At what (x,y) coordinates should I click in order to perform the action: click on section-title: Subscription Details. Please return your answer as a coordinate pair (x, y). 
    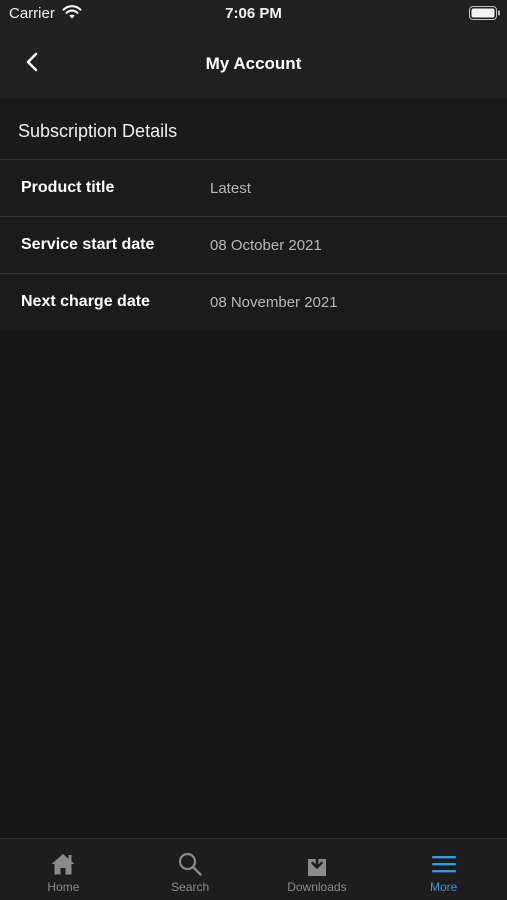
    Looking at the image, I should click on (98, 131).